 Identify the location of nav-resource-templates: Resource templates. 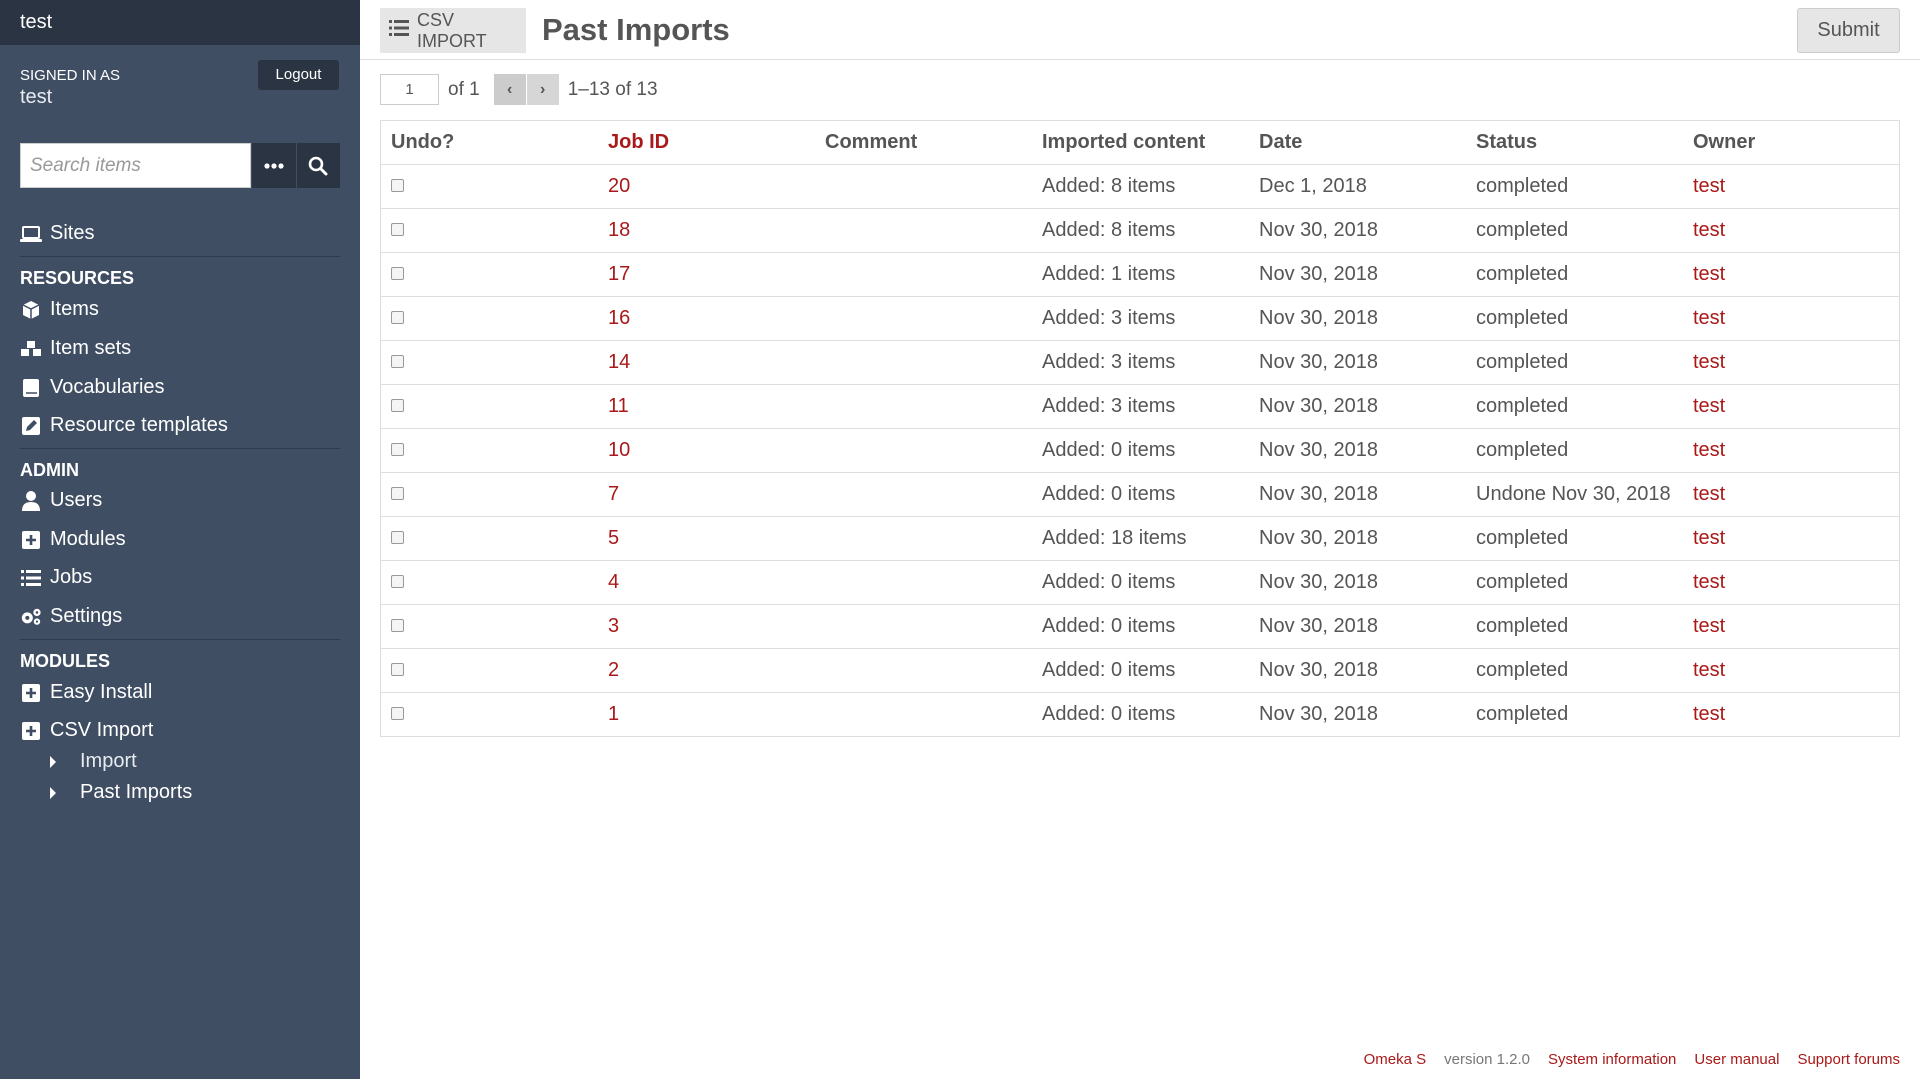
(124, 425).